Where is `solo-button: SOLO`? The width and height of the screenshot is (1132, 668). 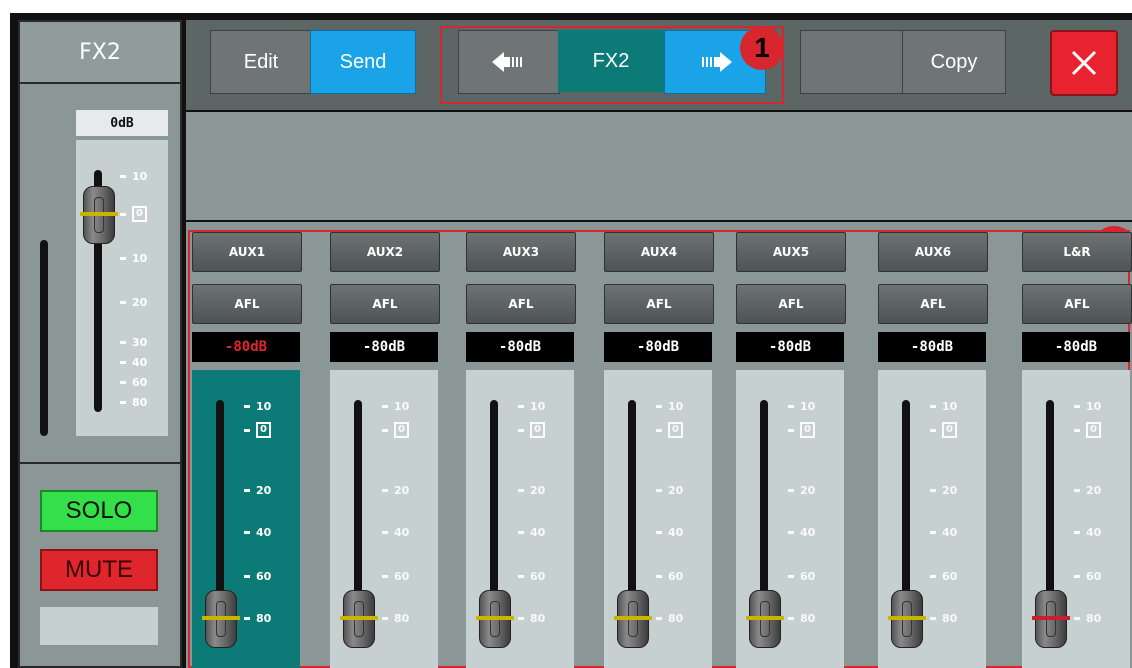
solo-button: SOLO is located at coordinates (99, 511).